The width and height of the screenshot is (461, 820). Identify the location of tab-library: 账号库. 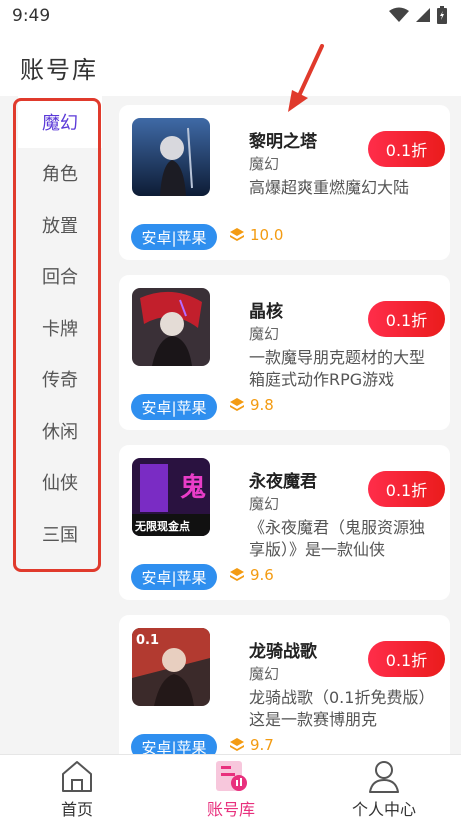
(231, 787).